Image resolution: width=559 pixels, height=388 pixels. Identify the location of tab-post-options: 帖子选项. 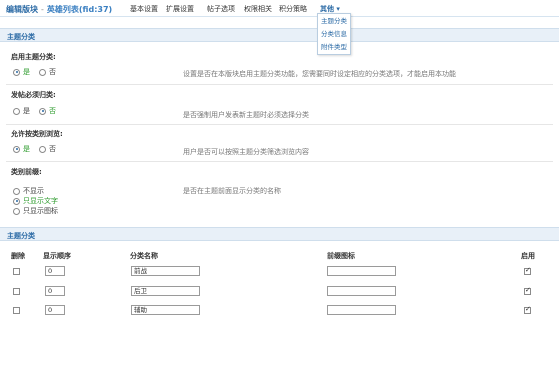
(221, 9).